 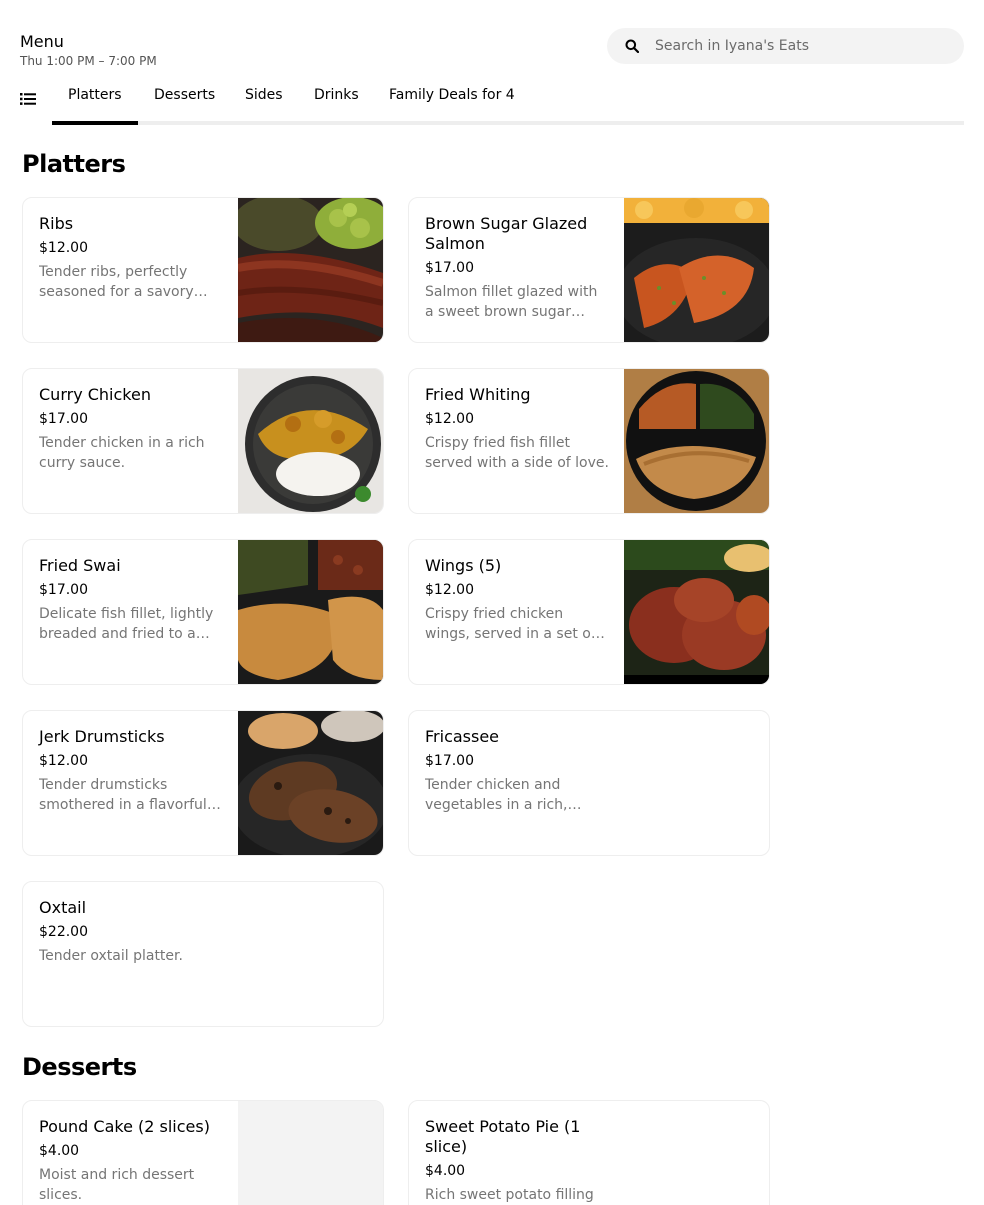 What do you see at coordinates (795, 46) in the screenshot?
I see `search-input` at bounding box center [795, 46].